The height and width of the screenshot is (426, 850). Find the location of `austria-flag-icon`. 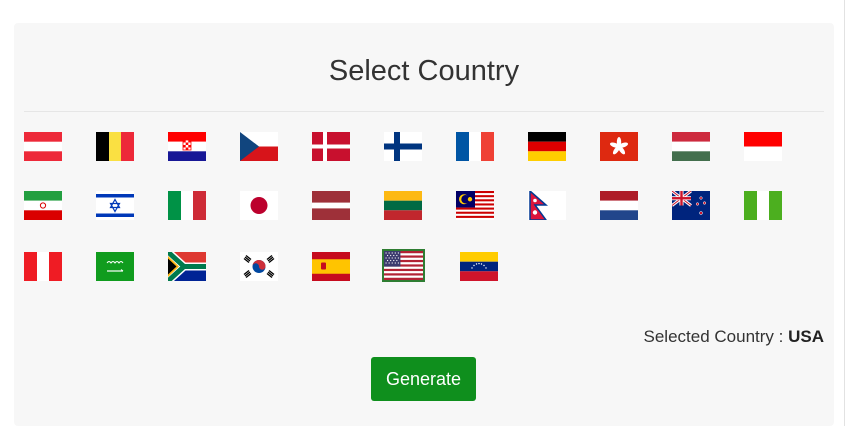

austria-flag-icon is located at coordinates (43, 146).